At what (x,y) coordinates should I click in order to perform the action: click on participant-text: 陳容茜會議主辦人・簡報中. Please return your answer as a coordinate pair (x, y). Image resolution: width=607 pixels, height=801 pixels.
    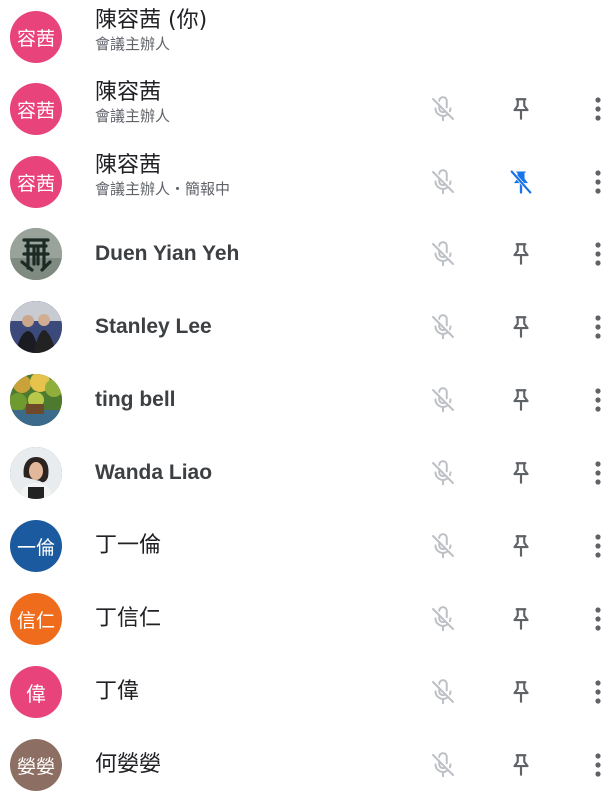
    Looking at the image, I should click on (255, 175).